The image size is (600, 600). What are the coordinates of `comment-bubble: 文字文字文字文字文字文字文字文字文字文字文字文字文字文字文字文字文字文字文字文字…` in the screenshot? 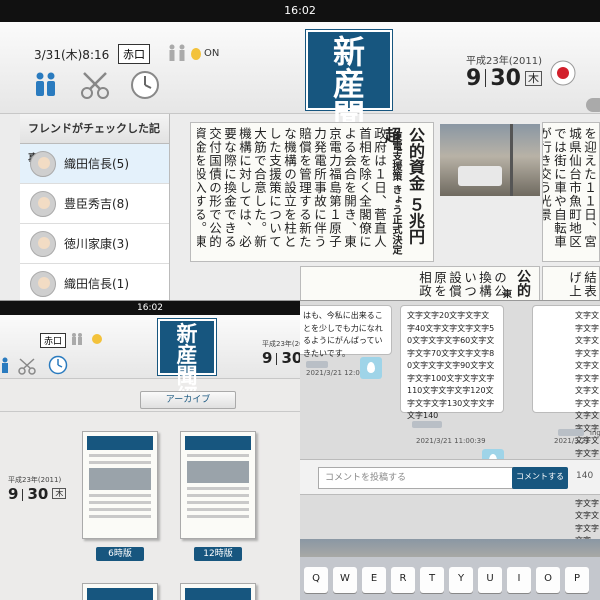 It's located at (566, 425).